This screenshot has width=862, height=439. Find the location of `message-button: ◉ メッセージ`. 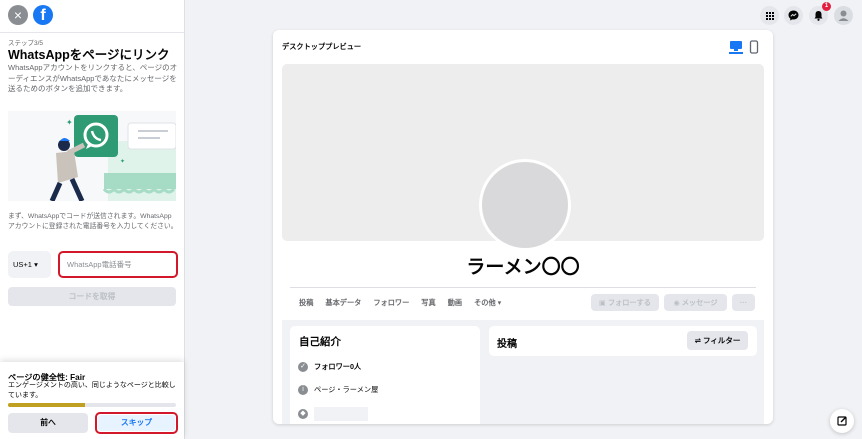

message-button: ◉ メッセージ is located at coordinates (695, 302).